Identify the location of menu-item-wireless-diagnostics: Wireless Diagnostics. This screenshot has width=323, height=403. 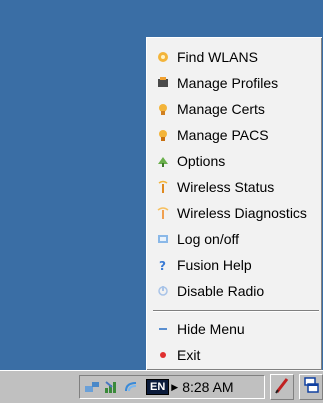
(235, 213).